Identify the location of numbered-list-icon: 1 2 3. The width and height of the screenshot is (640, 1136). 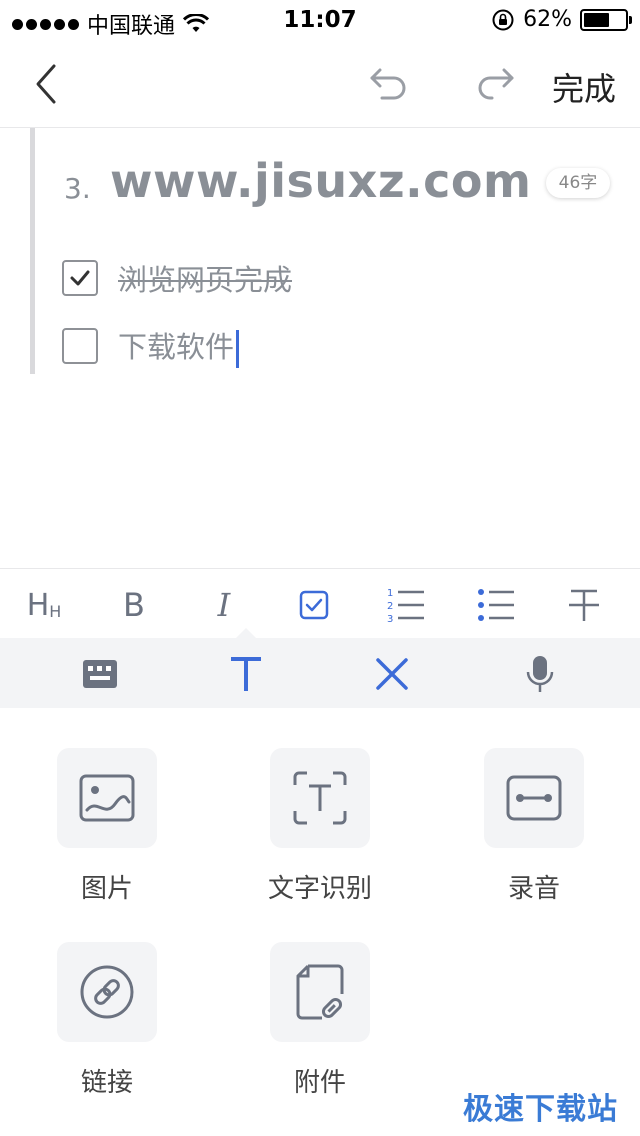
(406, 605).